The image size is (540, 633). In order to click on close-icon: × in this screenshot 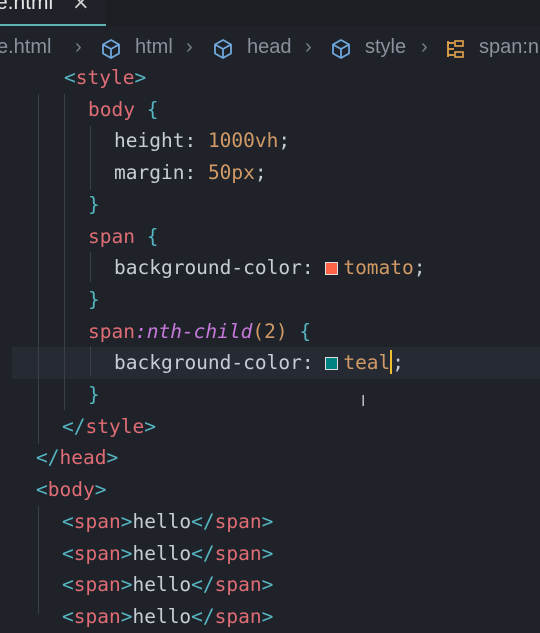, I will do `click(81, 7)`.